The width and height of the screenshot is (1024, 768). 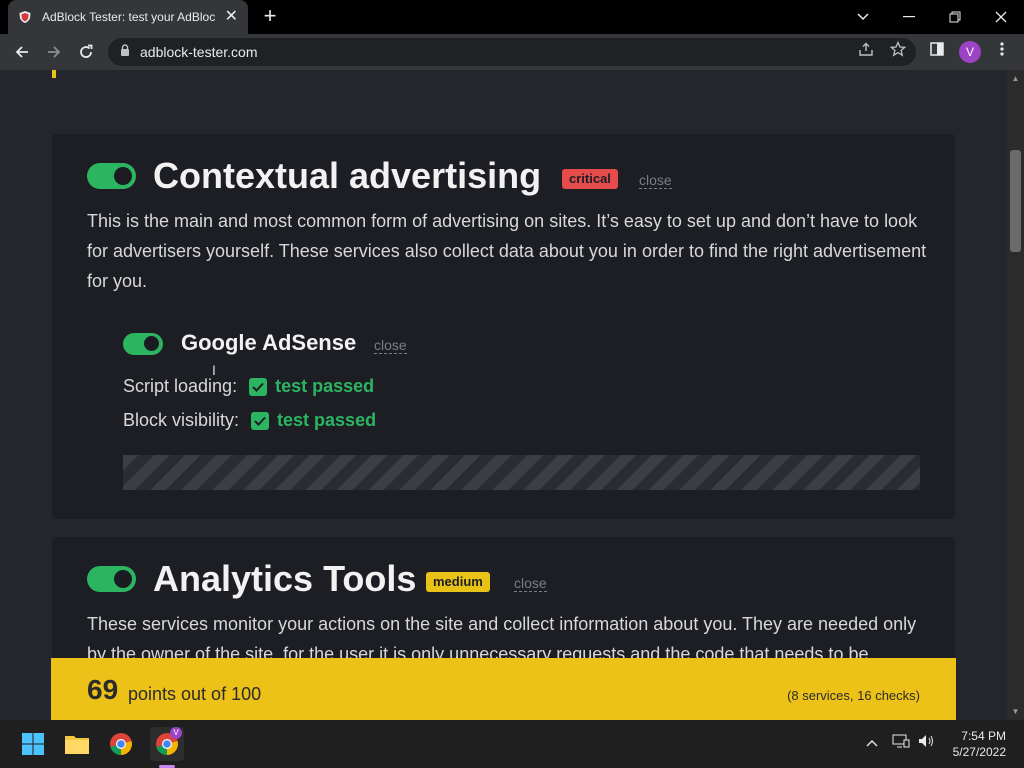 What do you see at coordinates (512, 744) in the screenshot?
I see `os-taskbar: V 7:54 PM 5/27/2022` at bounding box center [512, 744].